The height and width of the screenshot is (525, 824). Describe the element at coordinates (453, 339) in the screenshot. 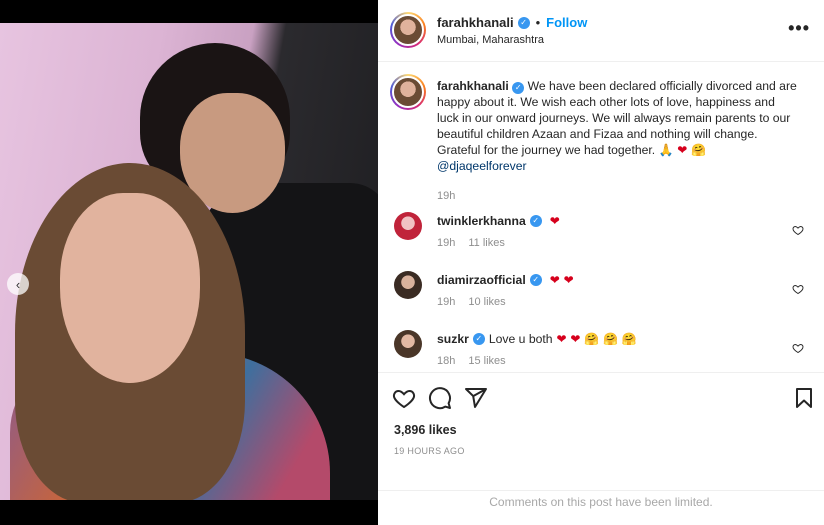

I see `comment-username: suzkr` at that location.